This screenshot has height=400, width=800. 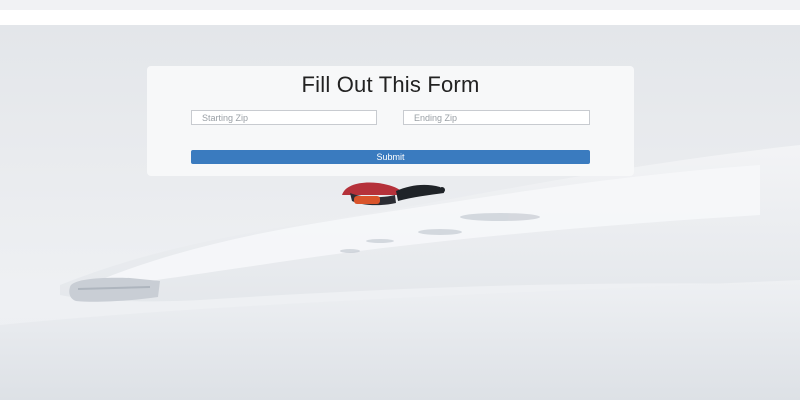 I want to click on form-title: Fill Out This Form, so click(x=390, y=84).